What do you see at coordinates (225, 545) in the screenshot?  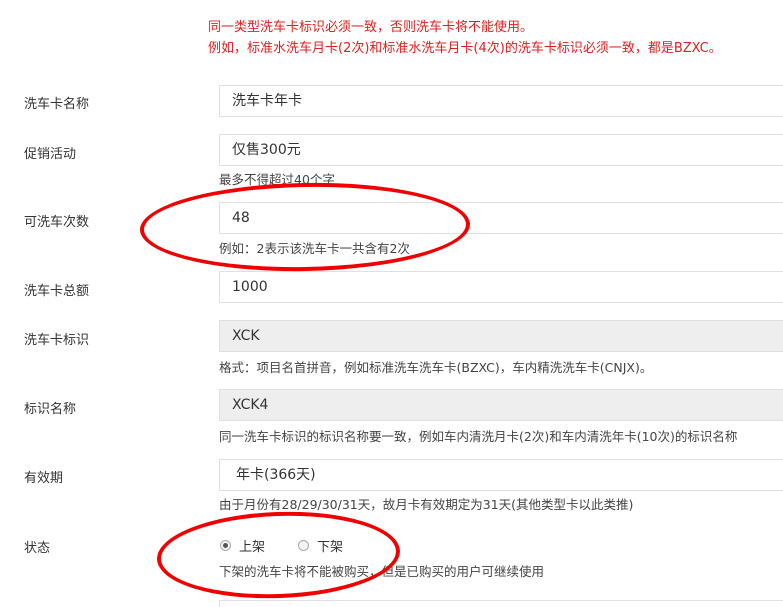 I see `radio-checked-icon` at bounding box center [225, 545].